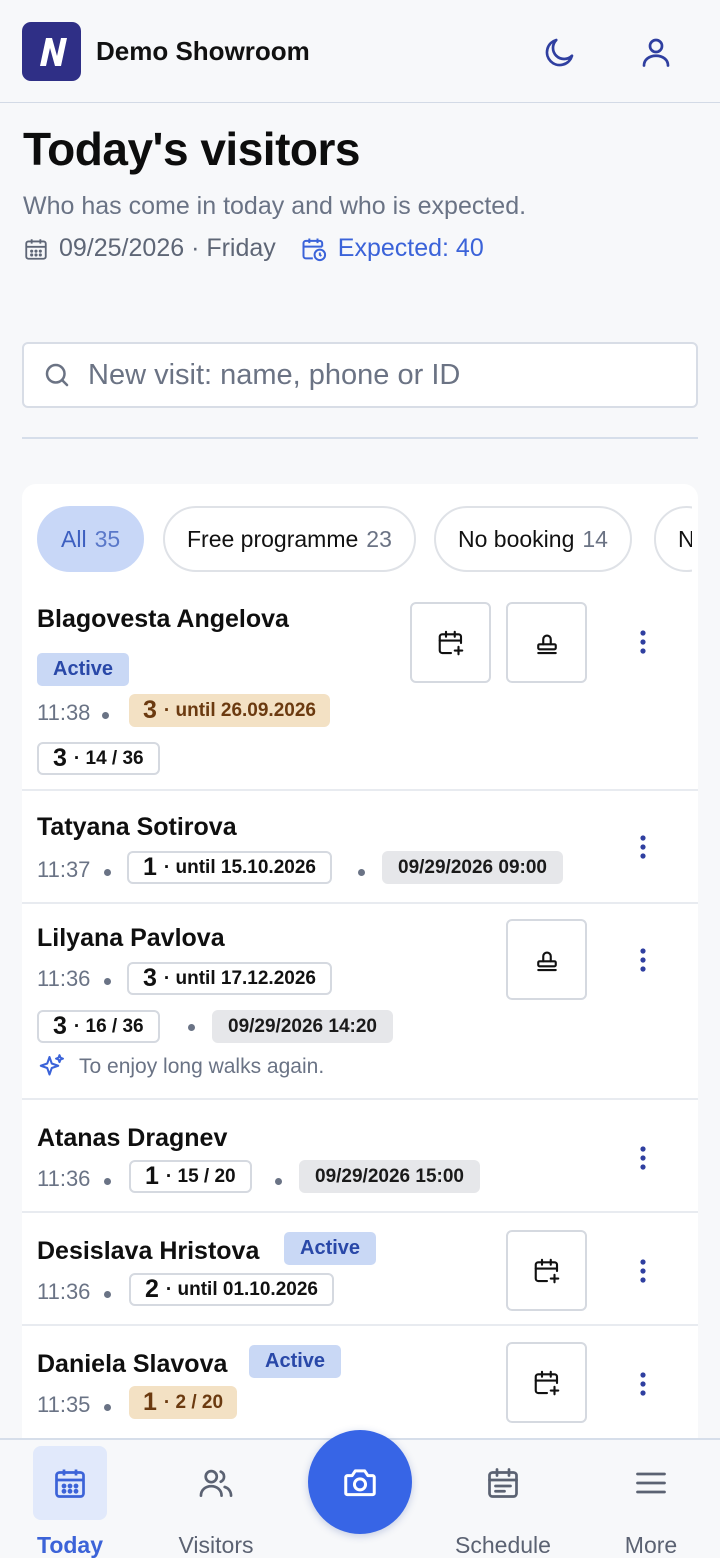 The height and width of the screenshot is (1558, 720). Describe the element at coordinates (107, 538) in the screenshot. I see `chip-count: 35` at that location.